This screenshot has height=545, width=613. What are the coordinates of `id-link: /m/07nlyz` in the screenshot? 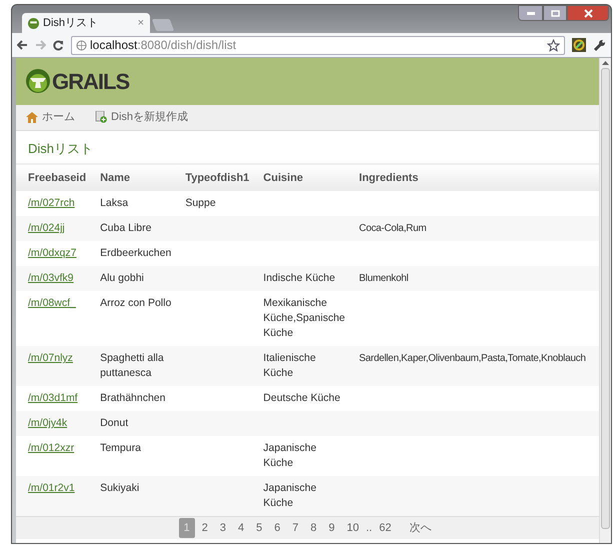 It's located at (50, 358).